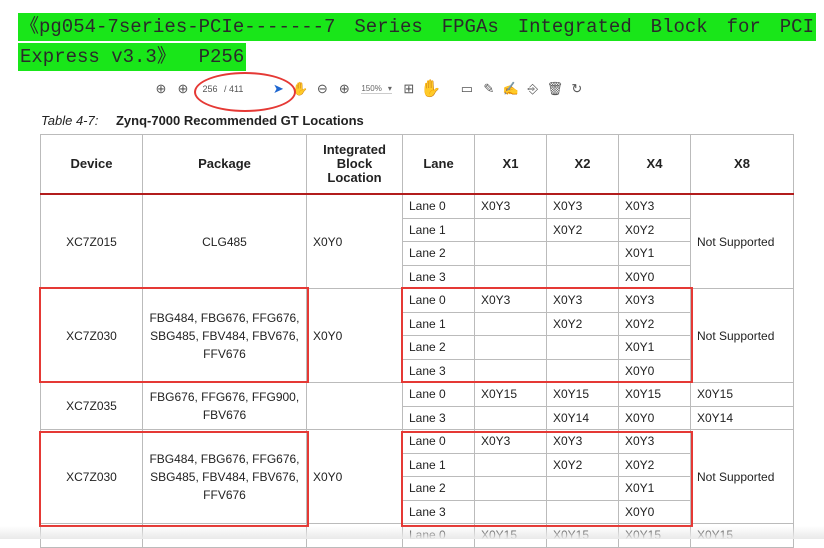  What do you see at coordinates (224, 241) in the screenshot?
I see `package-cell: CLG485` at bounding box center [224, 241].